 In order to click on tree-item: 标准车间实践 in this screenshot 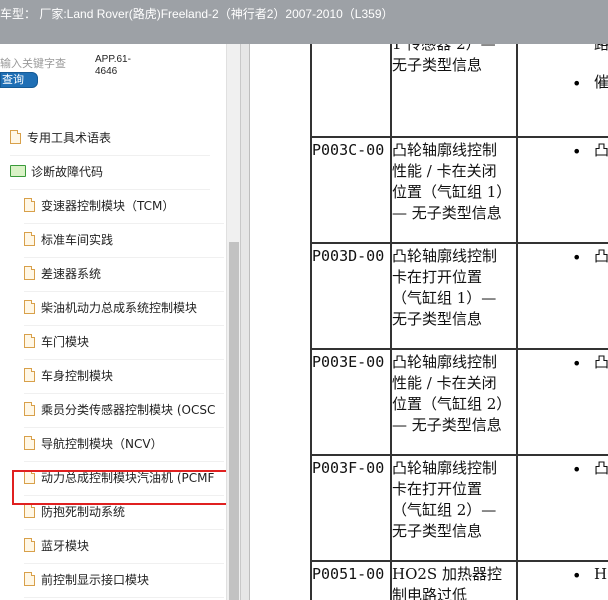, I will do `click(124, 241)`.